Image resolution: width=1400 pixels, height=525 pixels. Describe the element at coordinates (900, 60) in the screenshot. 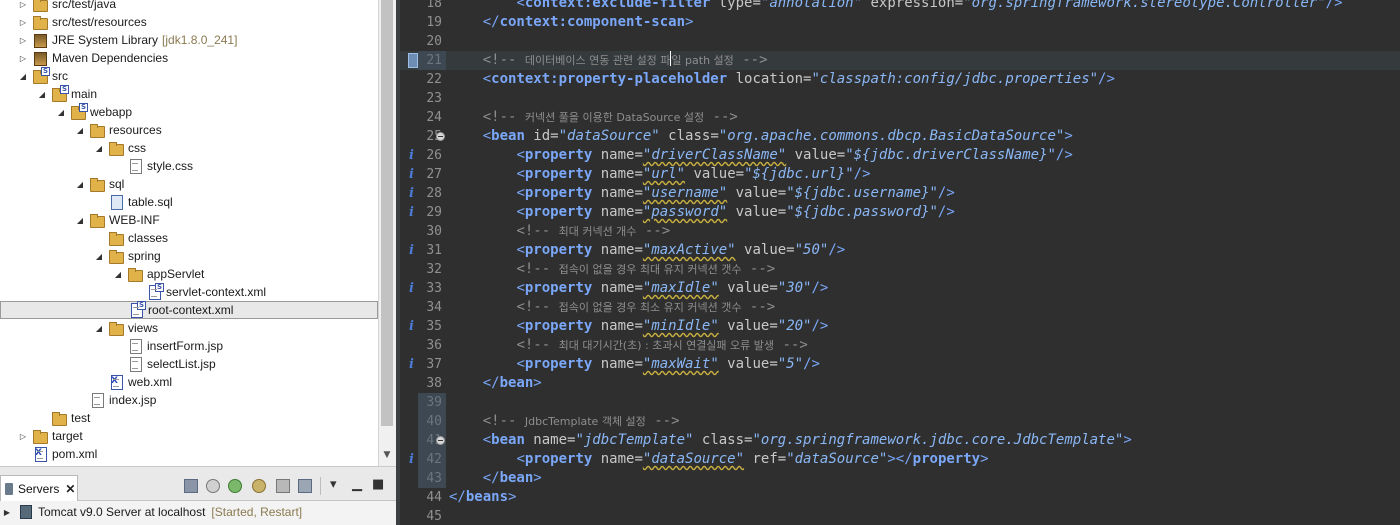

I see `code-line: 21 <!-- 데이터베이스 연동 관련 설정 파일 path 설정 -->` at that location.